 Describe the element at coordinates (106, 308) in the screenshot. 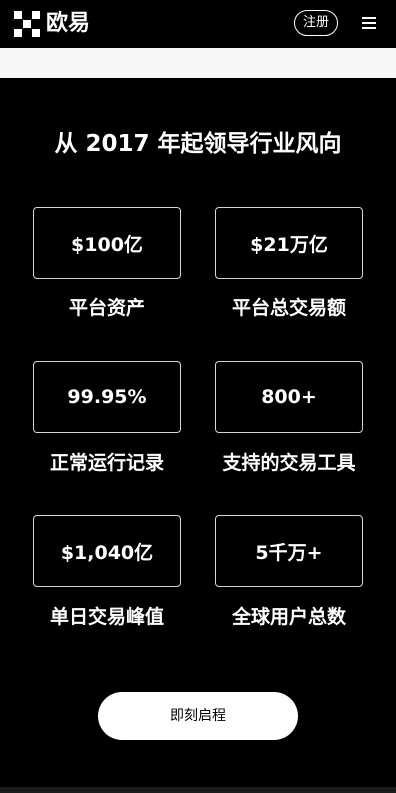

I see `stat-label: 平台资产` at that location.